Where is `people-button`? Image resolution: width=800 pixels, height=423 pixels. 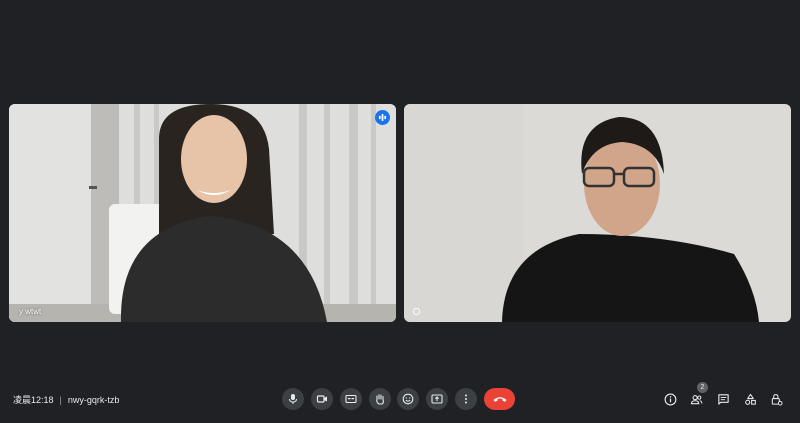
people-button is located at coordinates (696, 399).